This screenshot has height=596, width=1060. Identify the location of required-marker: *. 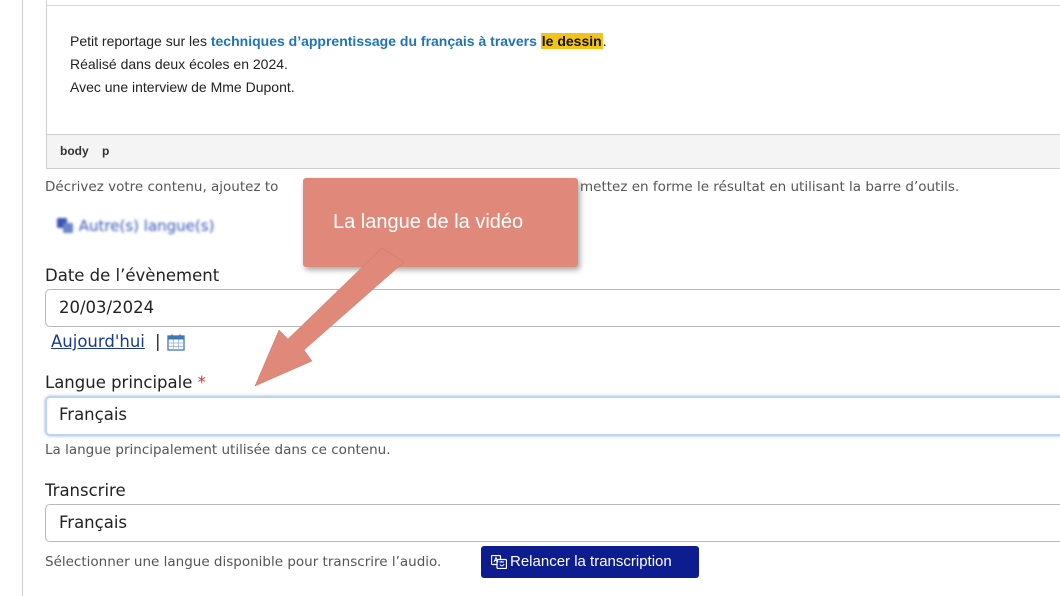
(201, 382).